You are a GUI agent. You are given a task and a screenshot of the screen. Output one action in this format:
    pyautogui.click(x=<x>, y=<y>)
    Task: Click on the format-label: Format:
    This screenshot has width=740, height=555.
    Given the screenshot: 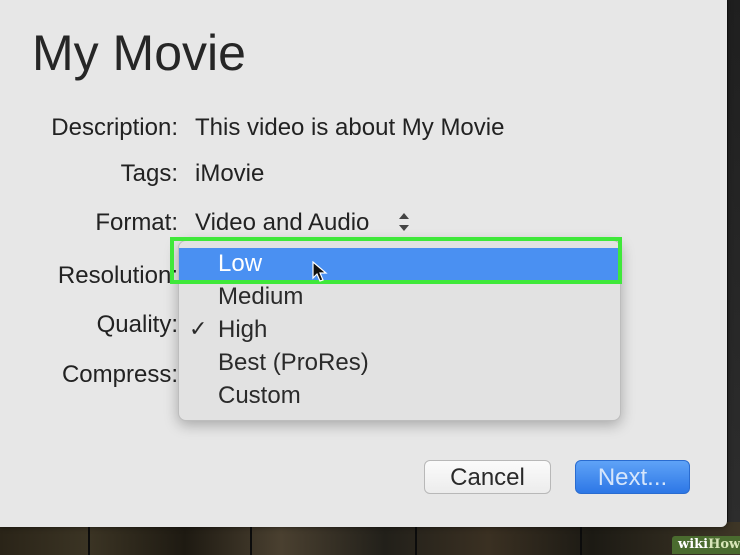 What is the action you would take?
    pyautogui.click(x=136, y=222)
    